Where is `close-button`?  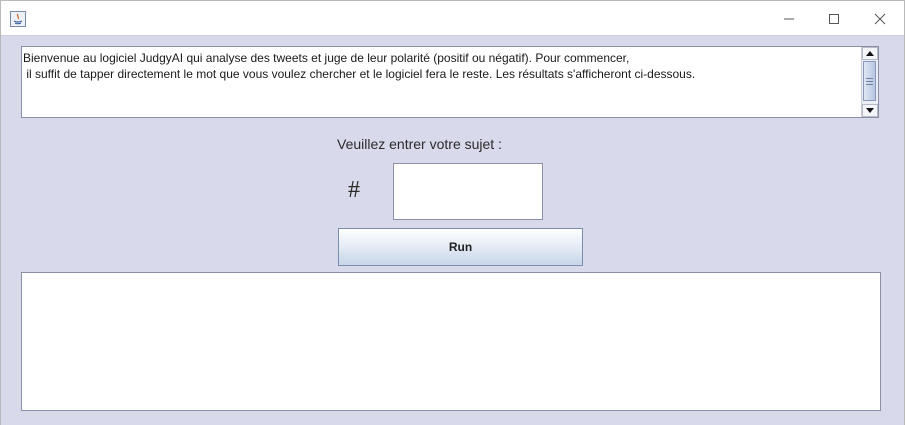
close-button is located at coordinates (880, 19).